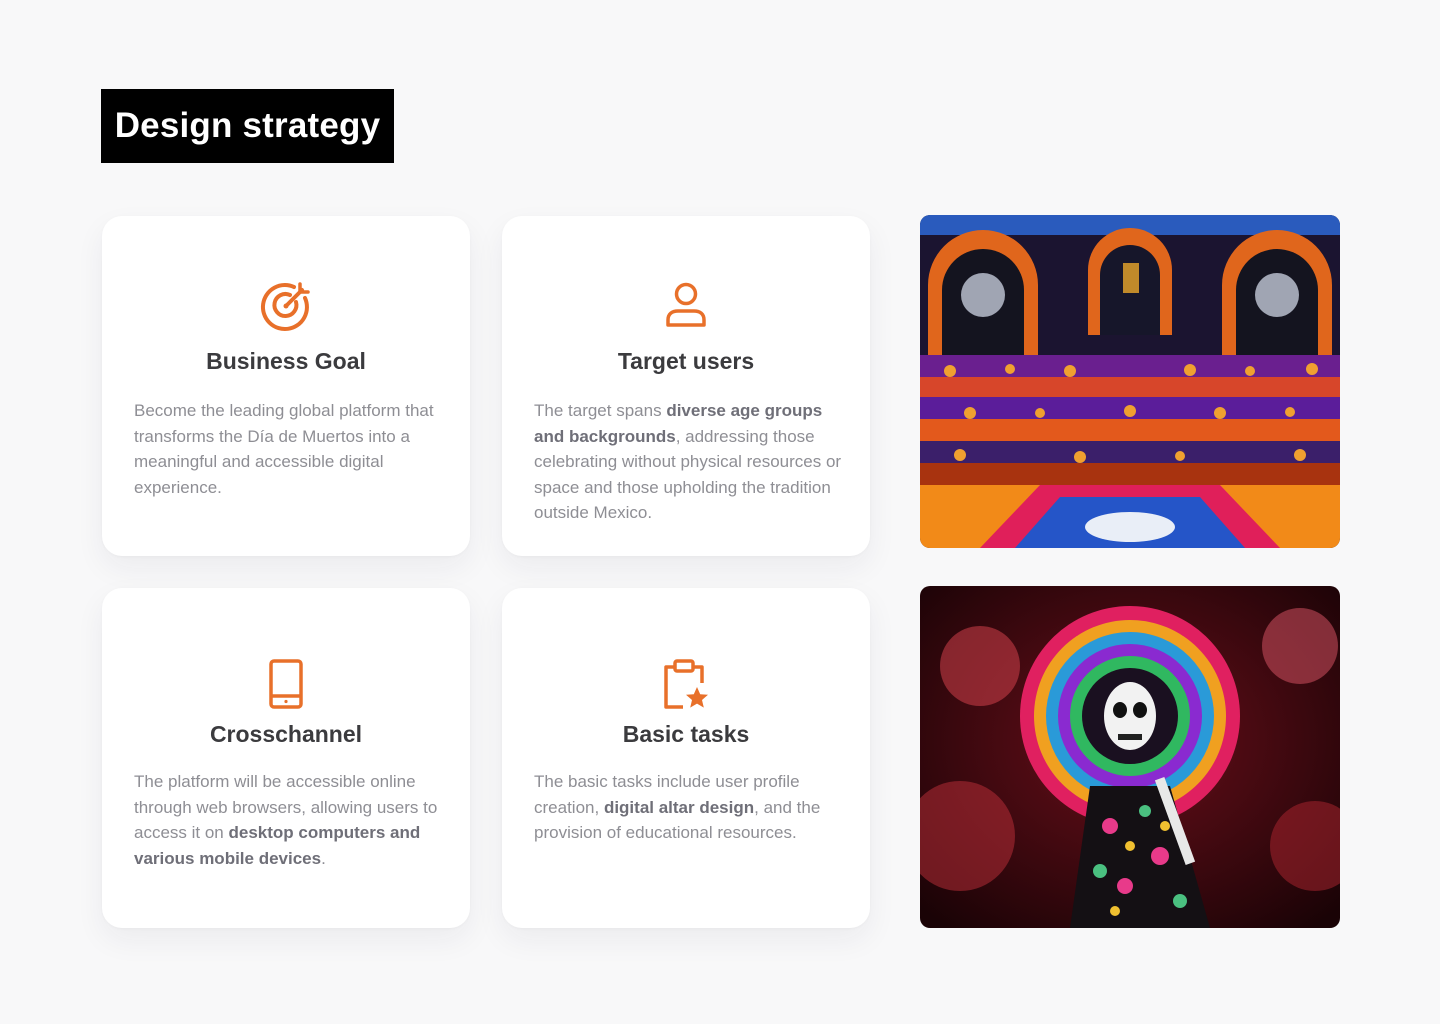 The height and width of the screenshot is (1024, 1440). I want to click on body-text: ., so click(323, 858).